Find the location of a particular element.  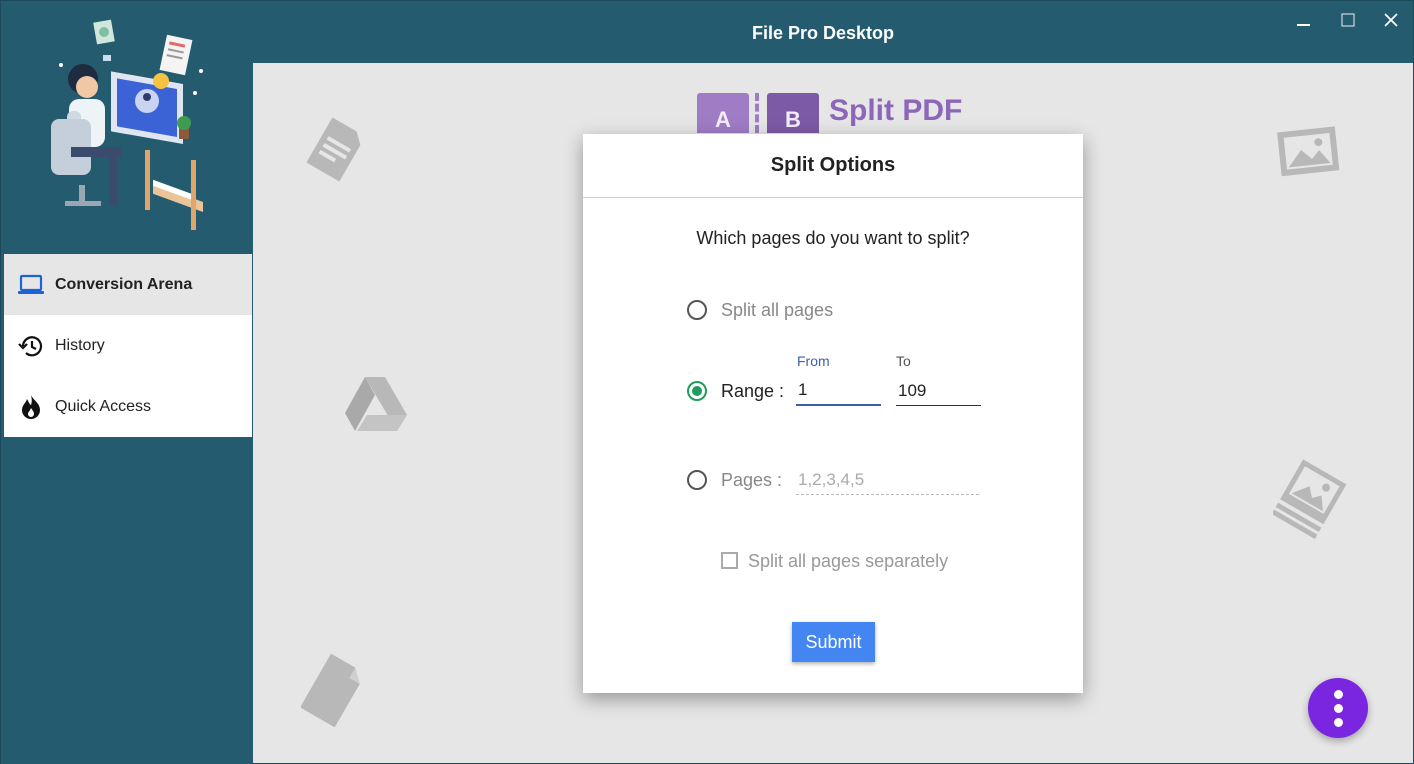

history-icon is located at coordinates (31, 346).